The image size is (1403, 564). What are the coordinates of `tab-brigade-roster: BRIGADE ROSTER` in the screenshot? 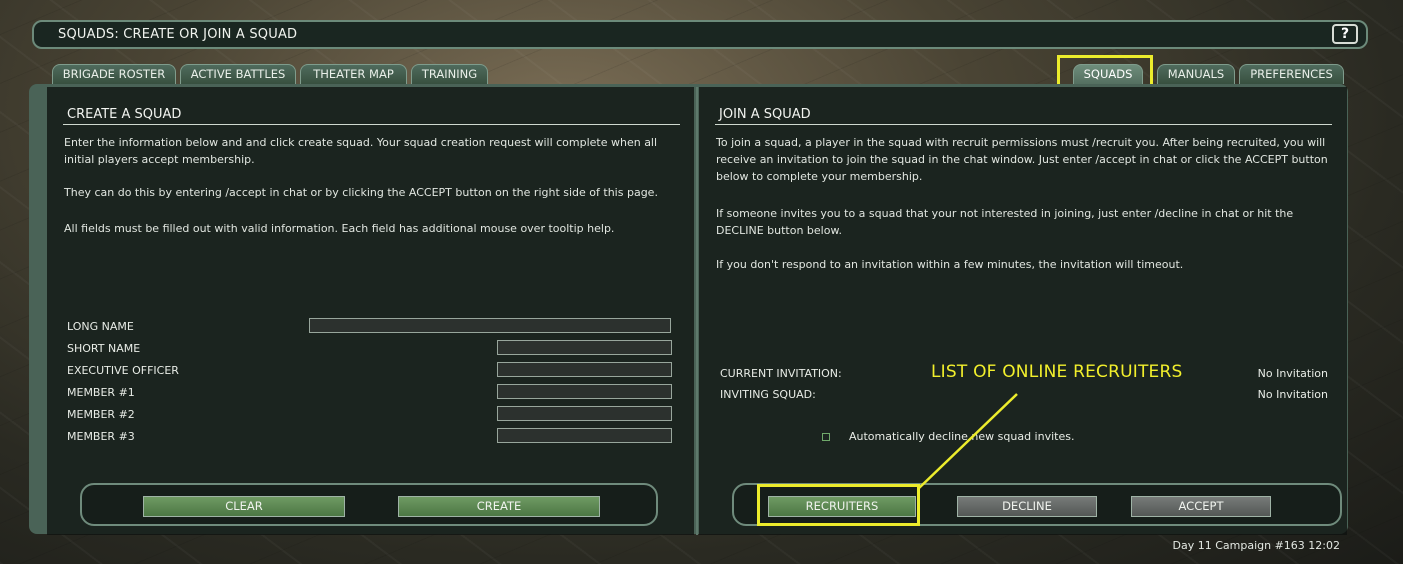 It's located at (114, 74).